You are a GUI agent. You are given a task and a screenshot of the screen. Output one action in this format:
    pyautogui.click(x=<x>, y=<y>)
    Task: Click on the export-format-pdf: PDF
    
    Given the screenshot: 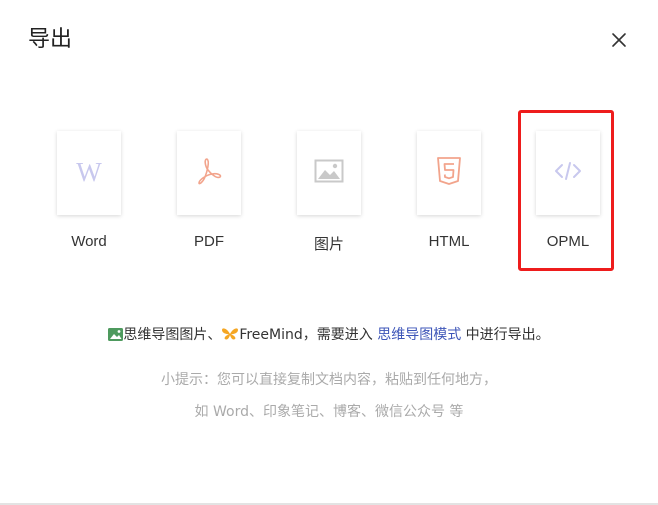 What is the action you would take?
    pyautogui.click(x=209, y=190)
    